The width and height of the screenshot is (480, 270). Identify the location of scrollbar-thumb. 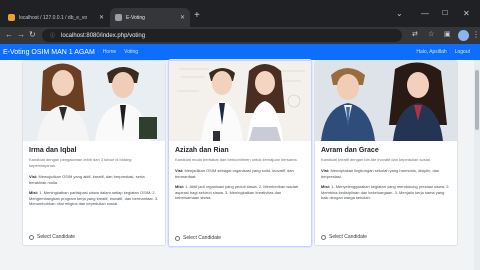
(477, 100).